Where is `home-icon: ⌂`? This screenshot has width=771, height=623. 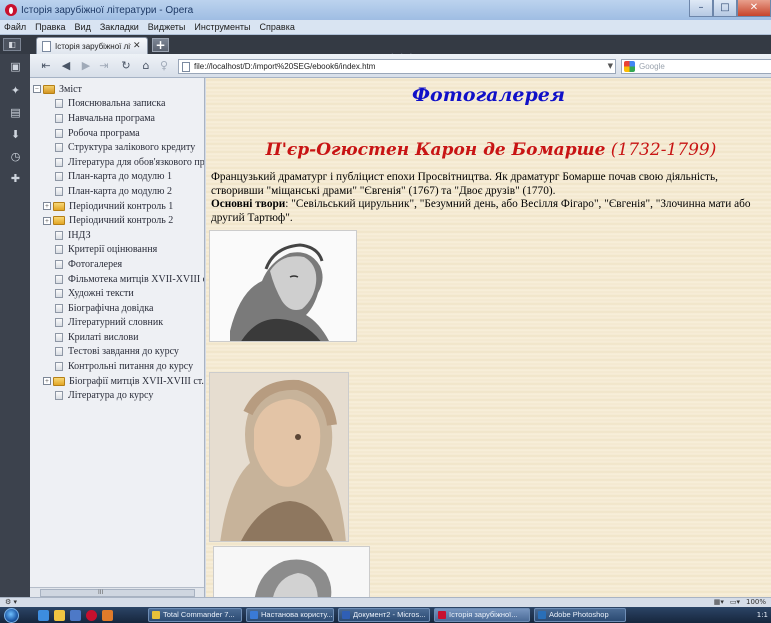 home-icon: ⌂ is located at coordinates (146, 66).